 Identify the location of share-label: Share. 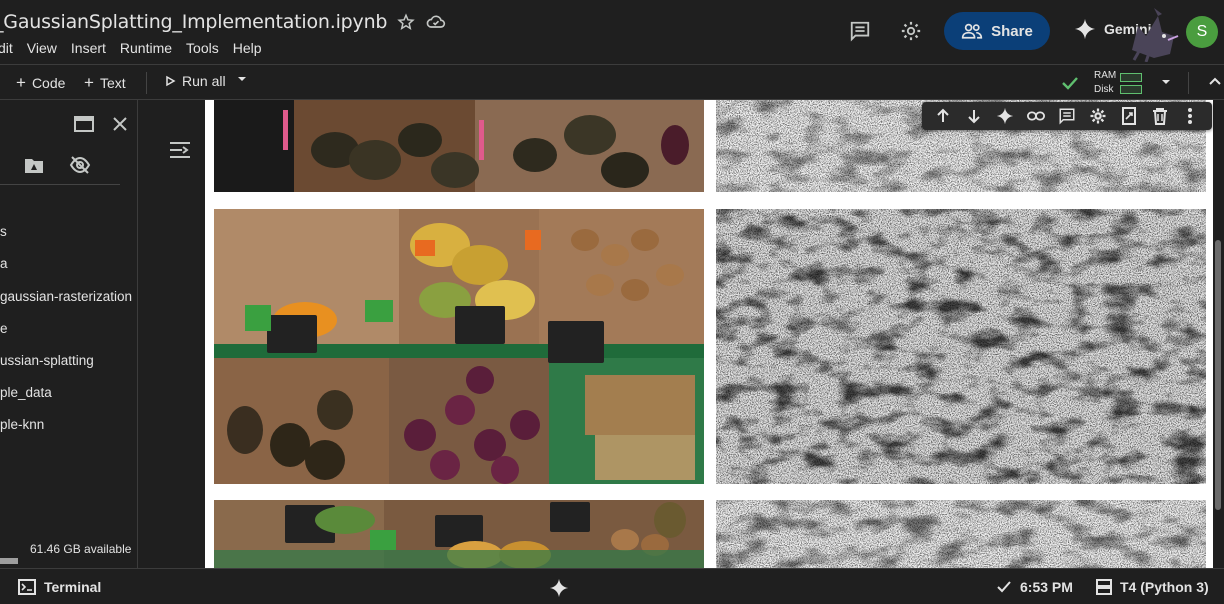
(1012, 31).